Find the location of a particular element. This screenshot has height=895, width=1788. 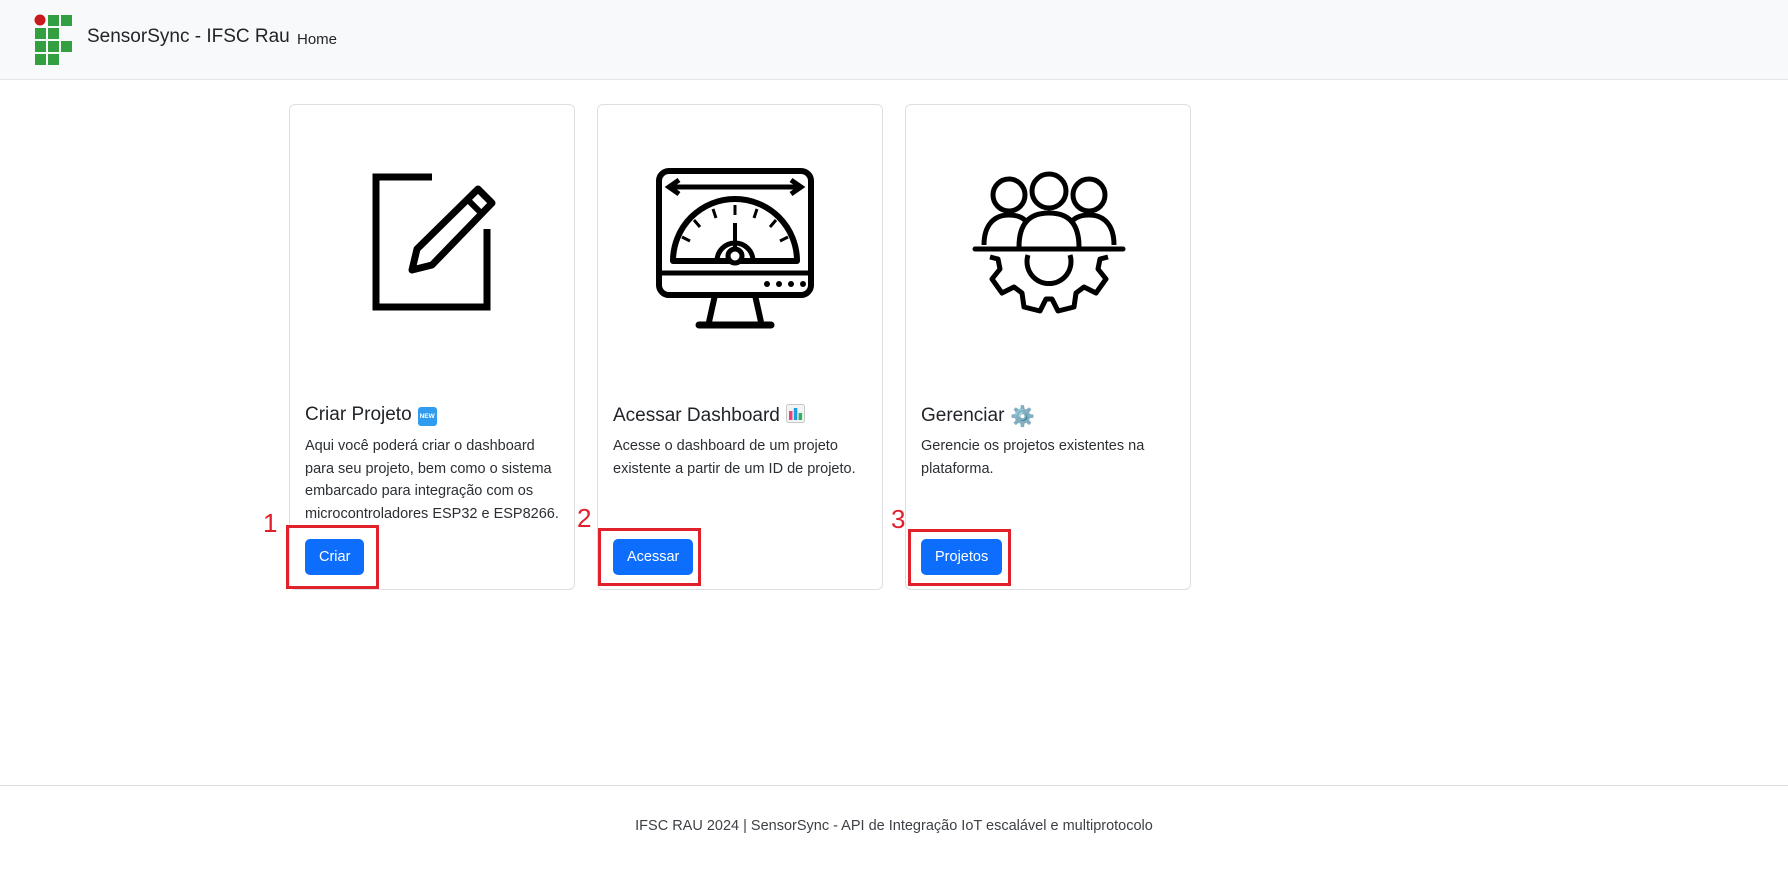

dashboard-gauge-icon is located at coordinates (735, 248).